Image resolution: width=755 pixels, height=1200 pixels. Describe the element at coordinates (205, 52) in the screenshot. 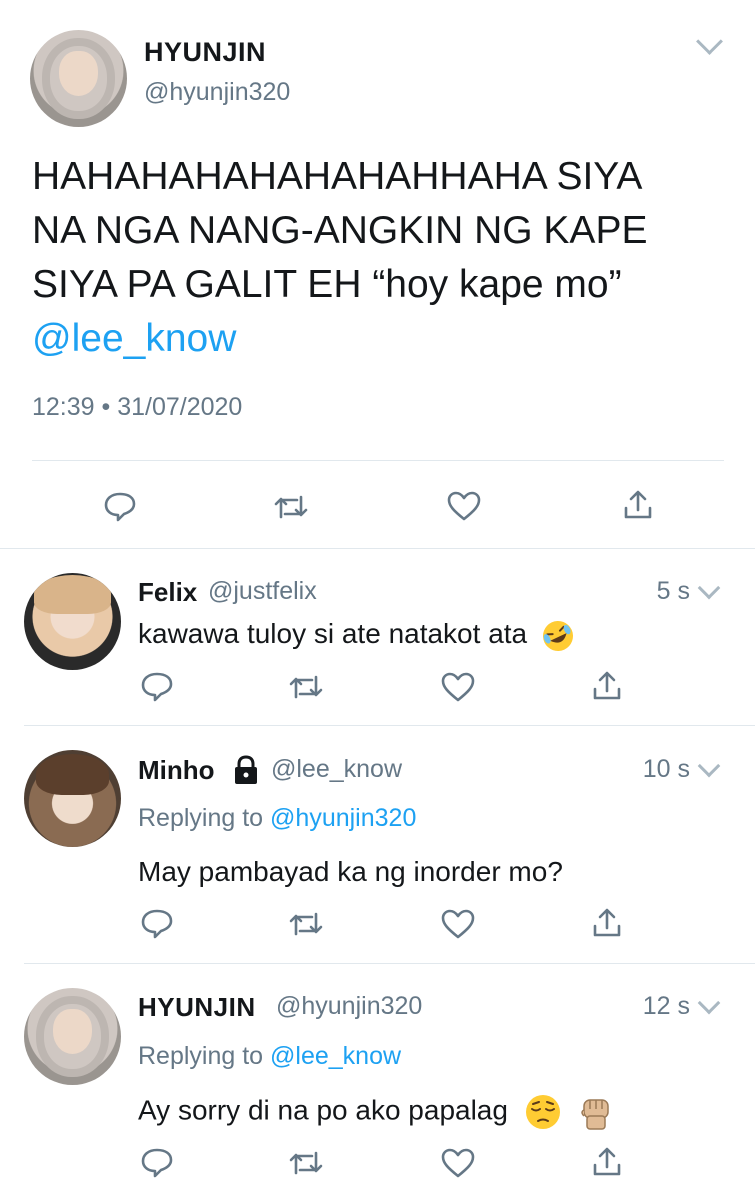

I see `author-name: HYUNJIN` at that location.